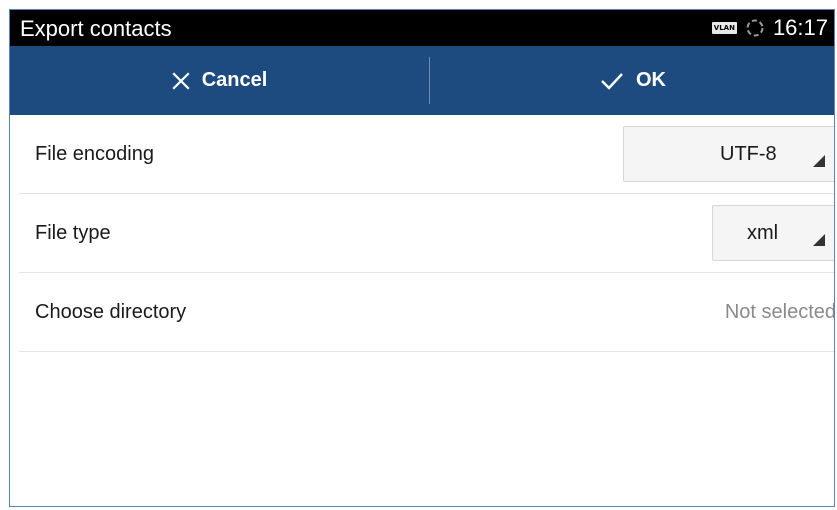  I want to click on file-type-dropdown: xml, so click(773, 233).